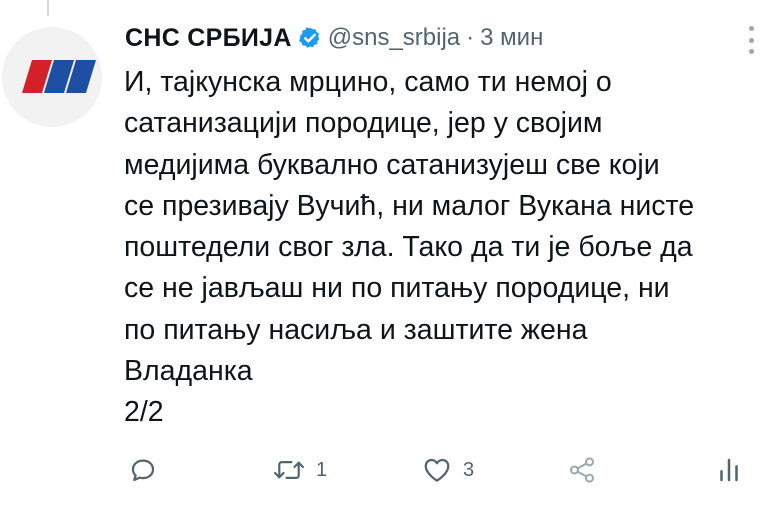 This screenshot has height=510, width=765. What do you see at coordinates (363, 123) in the screenshot?
I see `tweet-text-line: сатанизацији породице, јер у својим` at bounding box center [363, 123].